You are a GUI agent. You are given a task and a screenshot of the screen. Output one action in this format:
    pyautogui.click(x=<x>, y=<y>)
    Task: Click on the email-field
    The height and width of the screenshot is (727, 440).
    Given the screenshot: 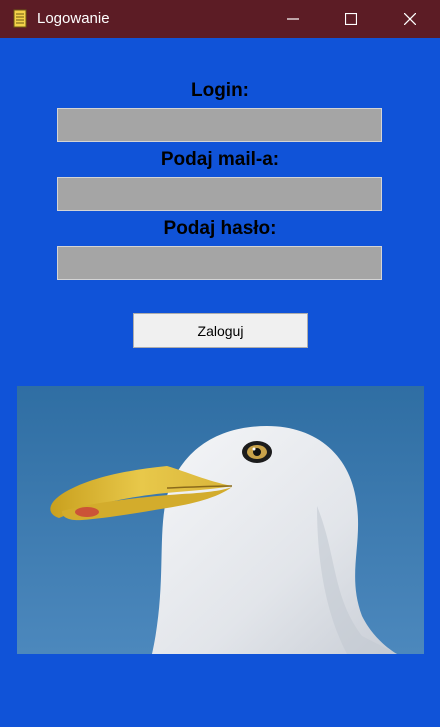 What is the action you would take?
    pyautogui.click(x=219, y=194)
    